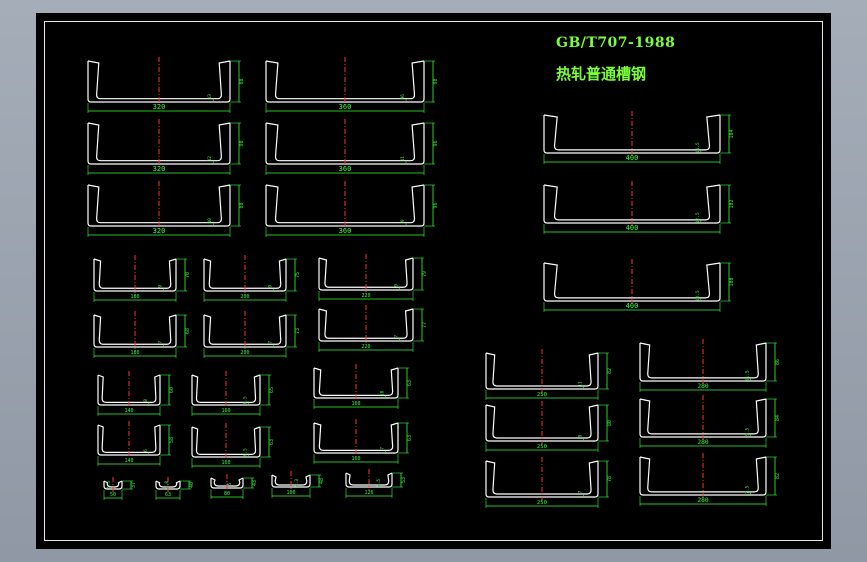 Image resolution: width=867 pixels, height=562 pixels. What do you see at coordinates (778, 362) in the screenshot?
I see `dimension-flange-label: 86` at bounding box center [778, 362].